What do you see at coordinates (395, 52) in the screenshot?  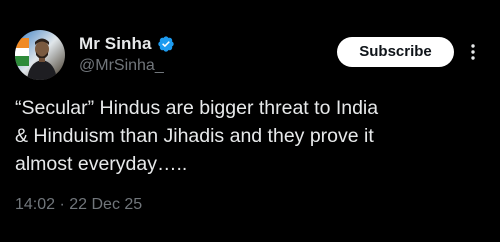 I see `subscribe-button: Subscribe` at bounding box center [395, 52].